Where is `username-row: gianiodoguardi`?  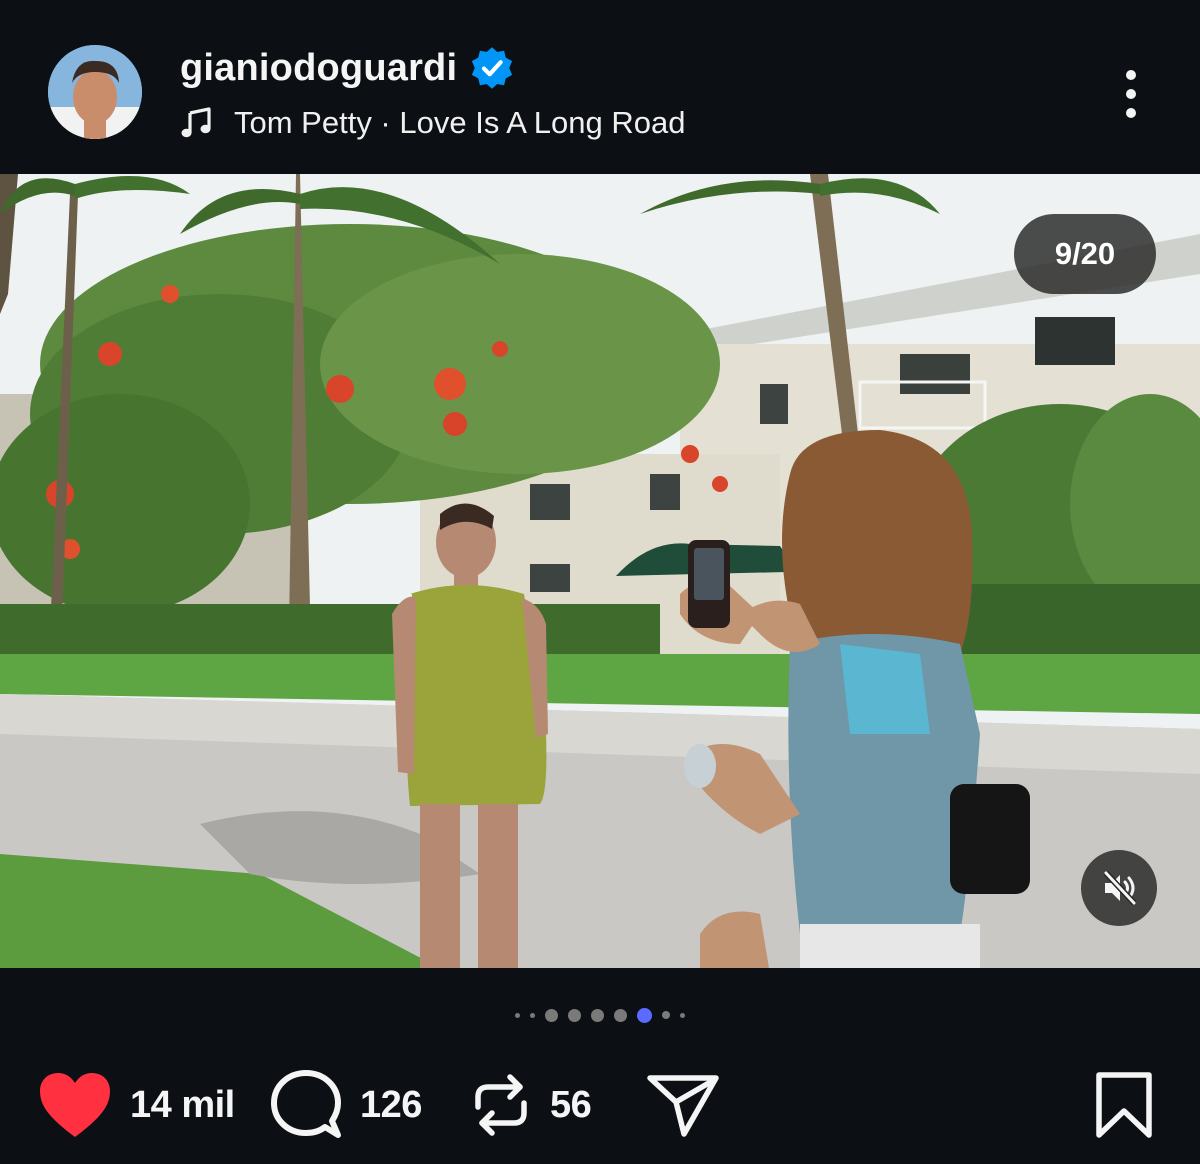 username-row: gianiodoguardi is located at coordinates (347, 68).